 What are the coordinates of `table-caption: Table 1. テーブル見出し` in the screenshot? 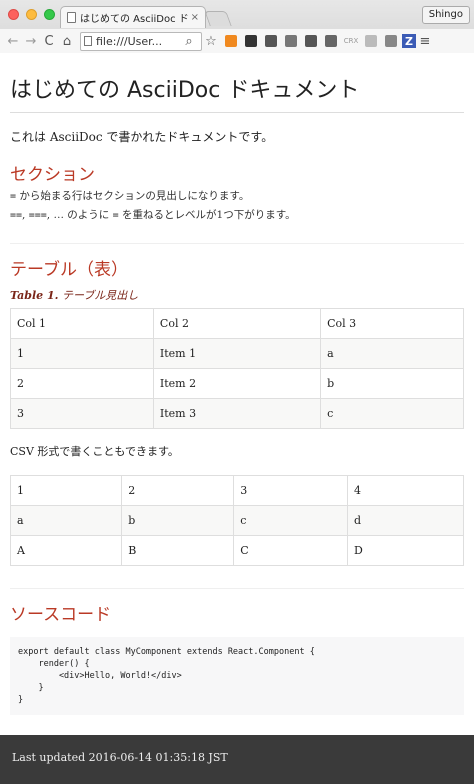 It's located at (237, 296).